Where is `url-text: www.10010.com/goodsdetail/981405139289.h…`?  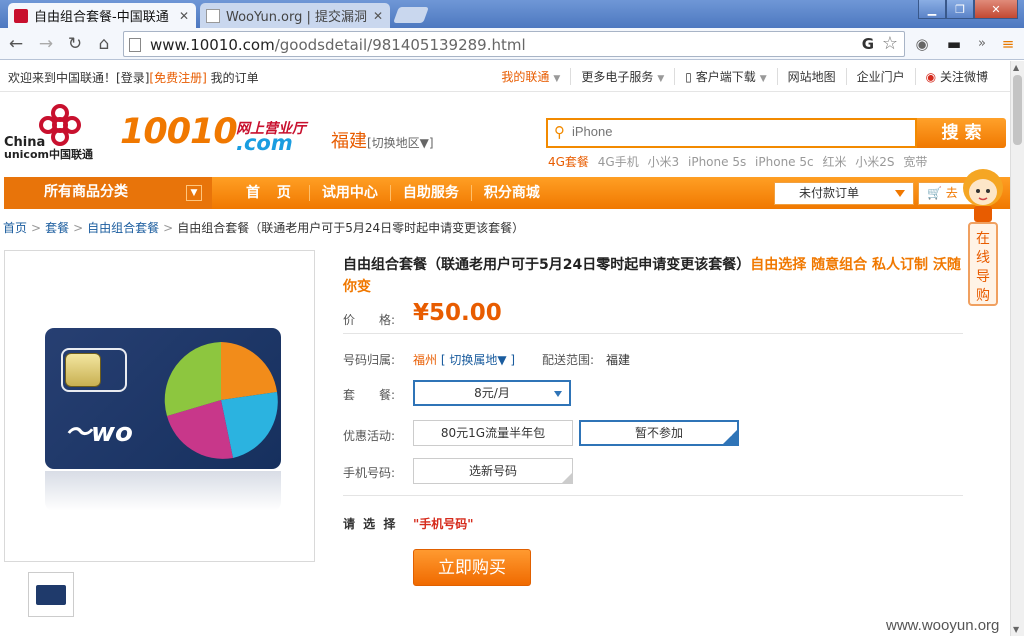
url-text: www.10010.com/goodsdetail/981405139289.h… is located at coordinates (338, 45).